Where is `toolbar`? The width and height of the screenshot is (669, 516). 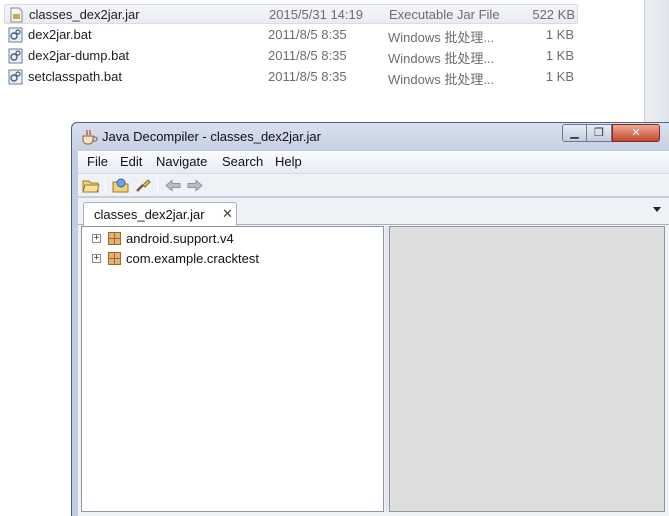
toolbar is located at coordinates (373, 185).